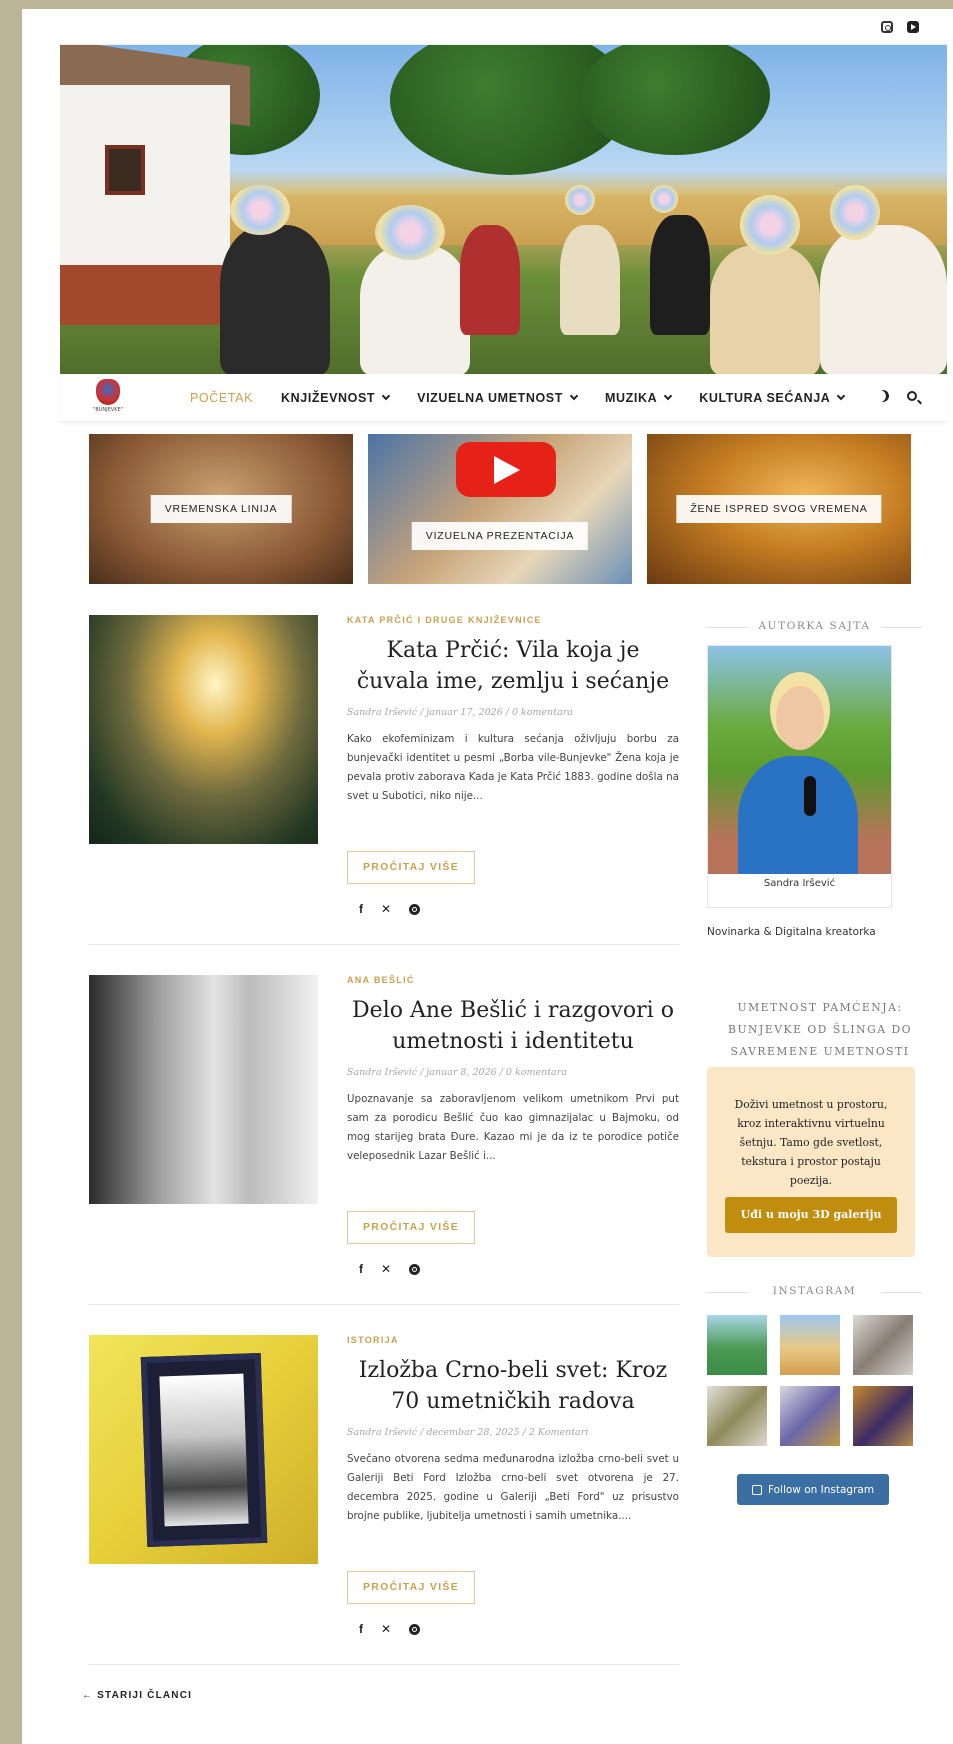  What do you see at coordinates (814, 1291) in the screenshot?
I see `sidebar-instagram-title: INSTAGRAM` at bounding box center [814, 1291].